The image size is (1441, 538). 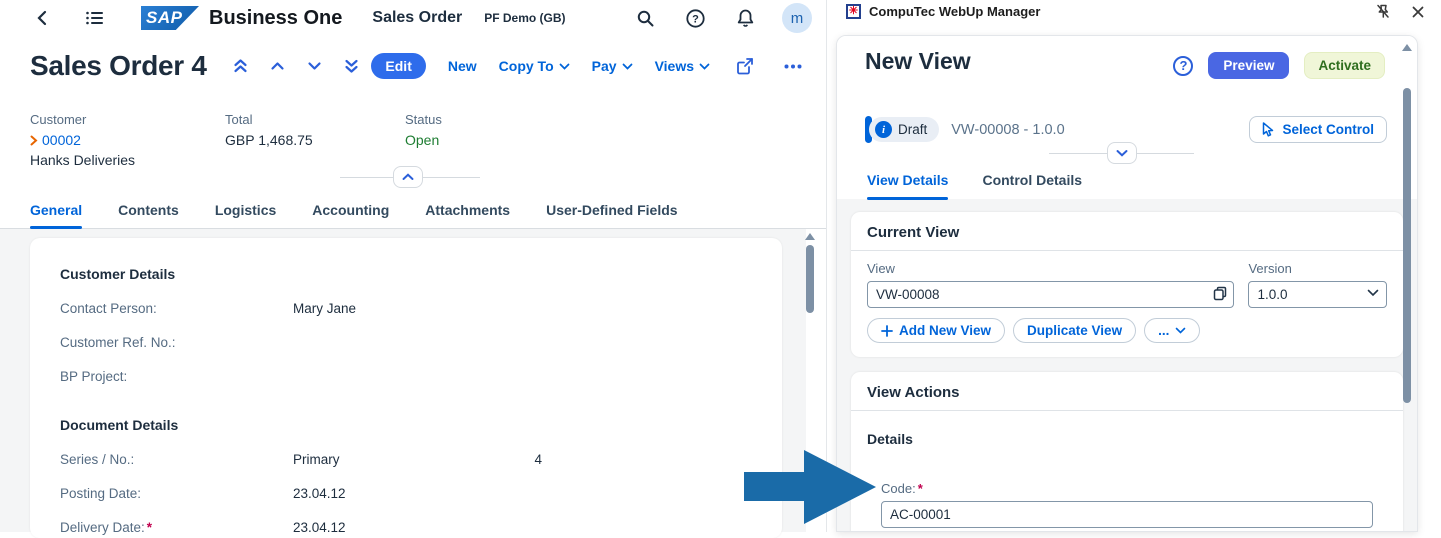 I want to click on delivery-date-row: Delivery Date: * 23.04.12, so click(x=406, y=527).